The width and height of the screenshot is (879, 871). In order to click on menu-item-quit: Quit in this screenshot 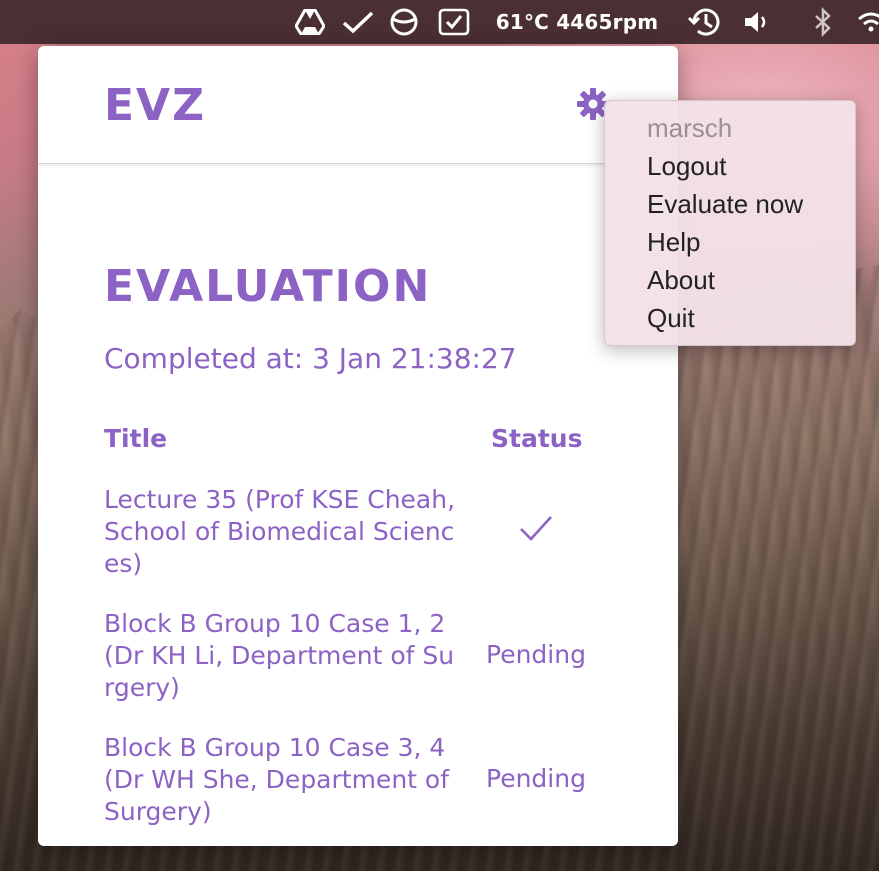, I will do `click(671, 318)`.